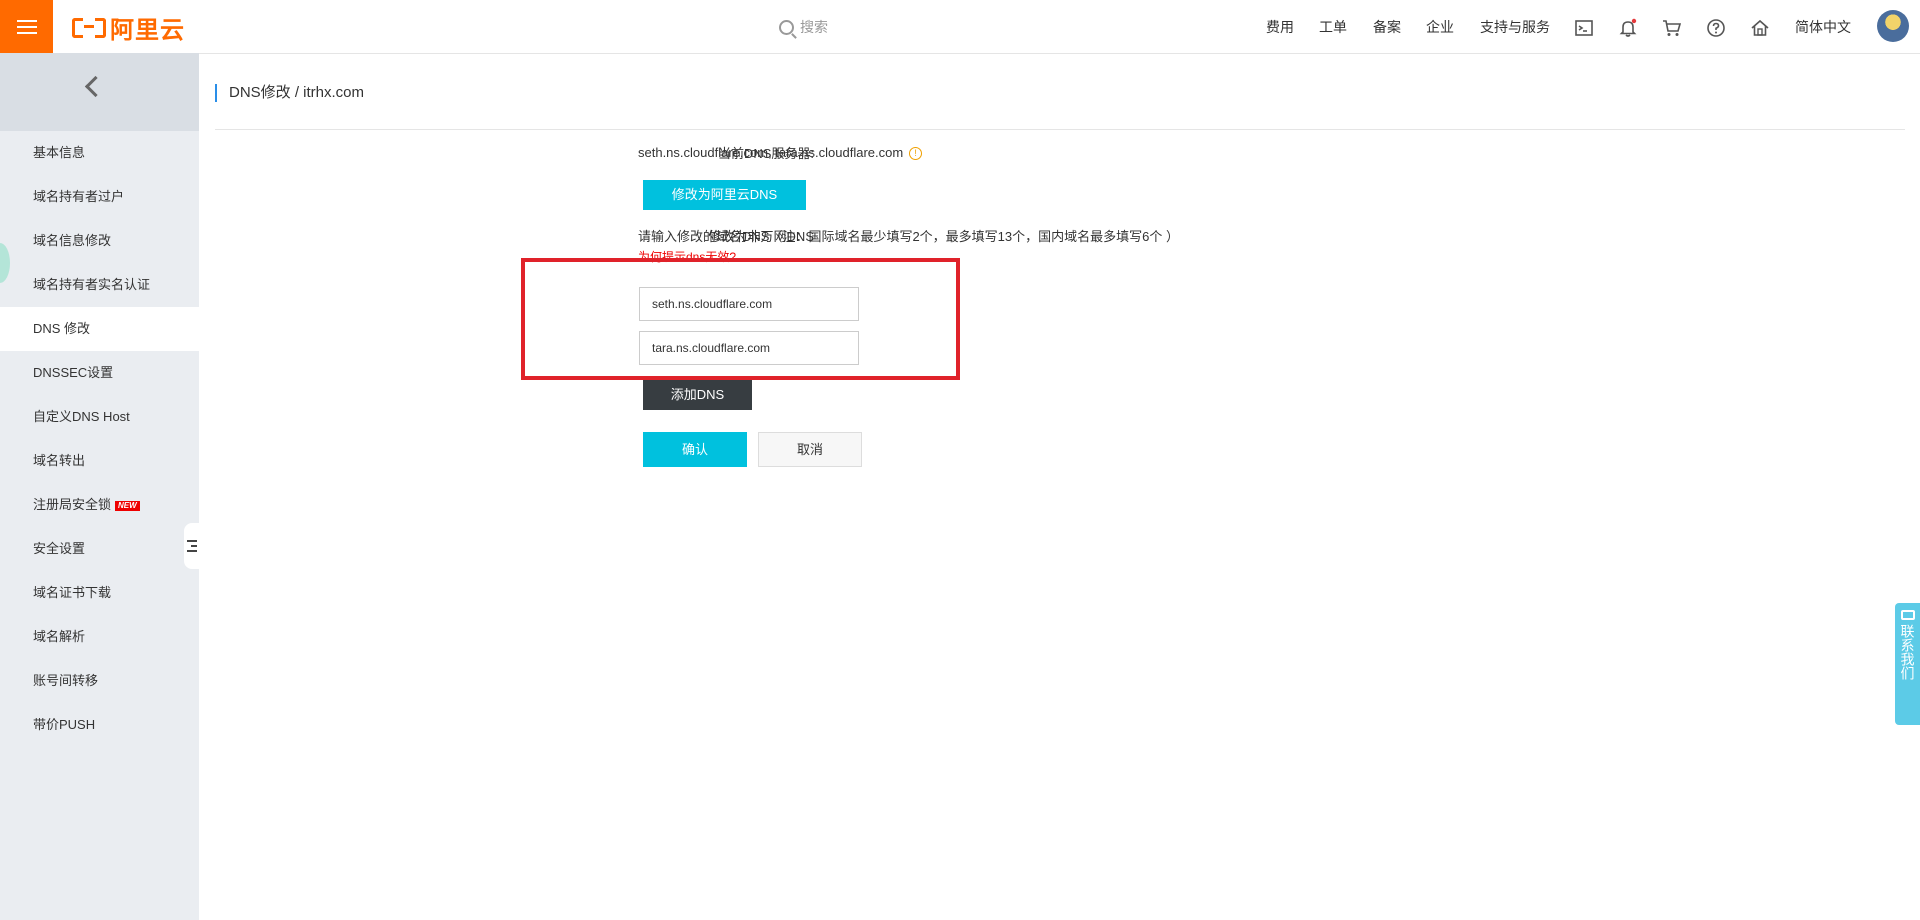  Describe the element at coordinates (1280, 27) in the screenshot. I see `nav-billing: 费用` at that location.